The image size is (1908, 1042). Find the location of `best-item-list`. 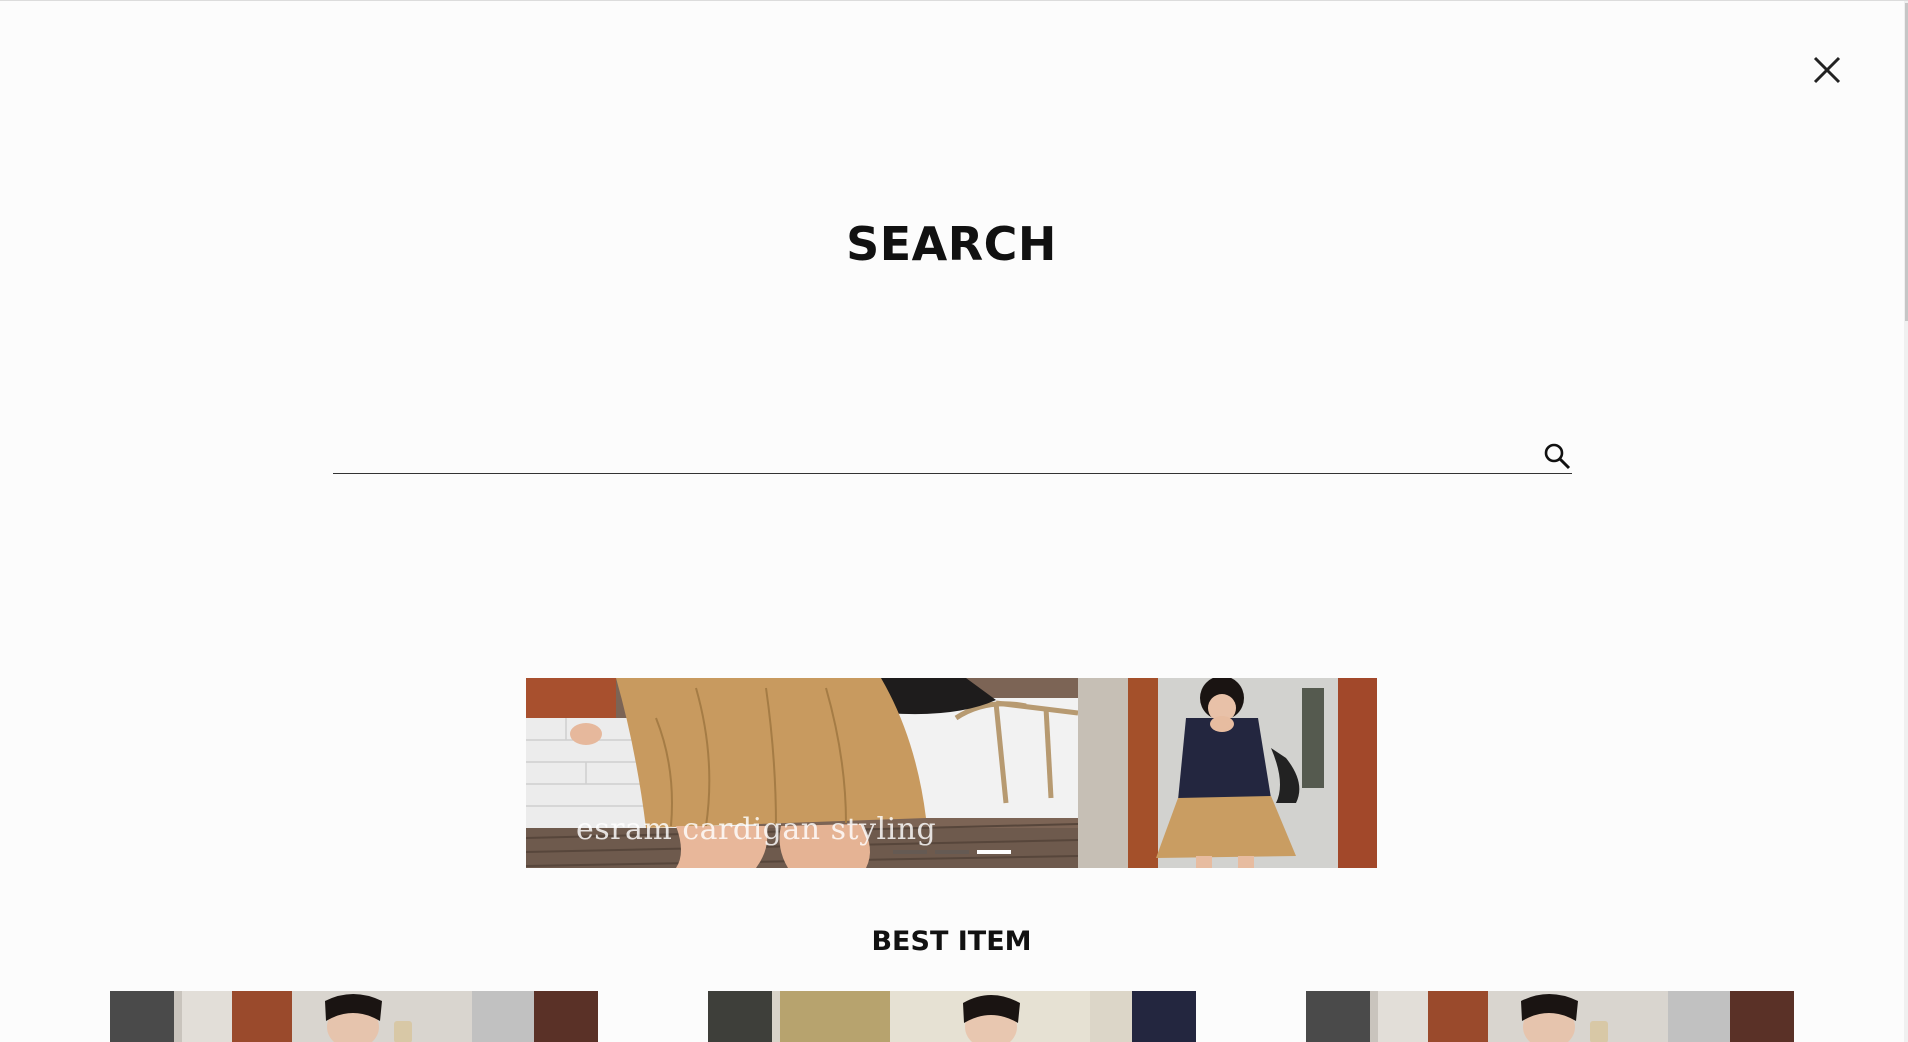

best-item-list is located at coordinates (952, 1016).